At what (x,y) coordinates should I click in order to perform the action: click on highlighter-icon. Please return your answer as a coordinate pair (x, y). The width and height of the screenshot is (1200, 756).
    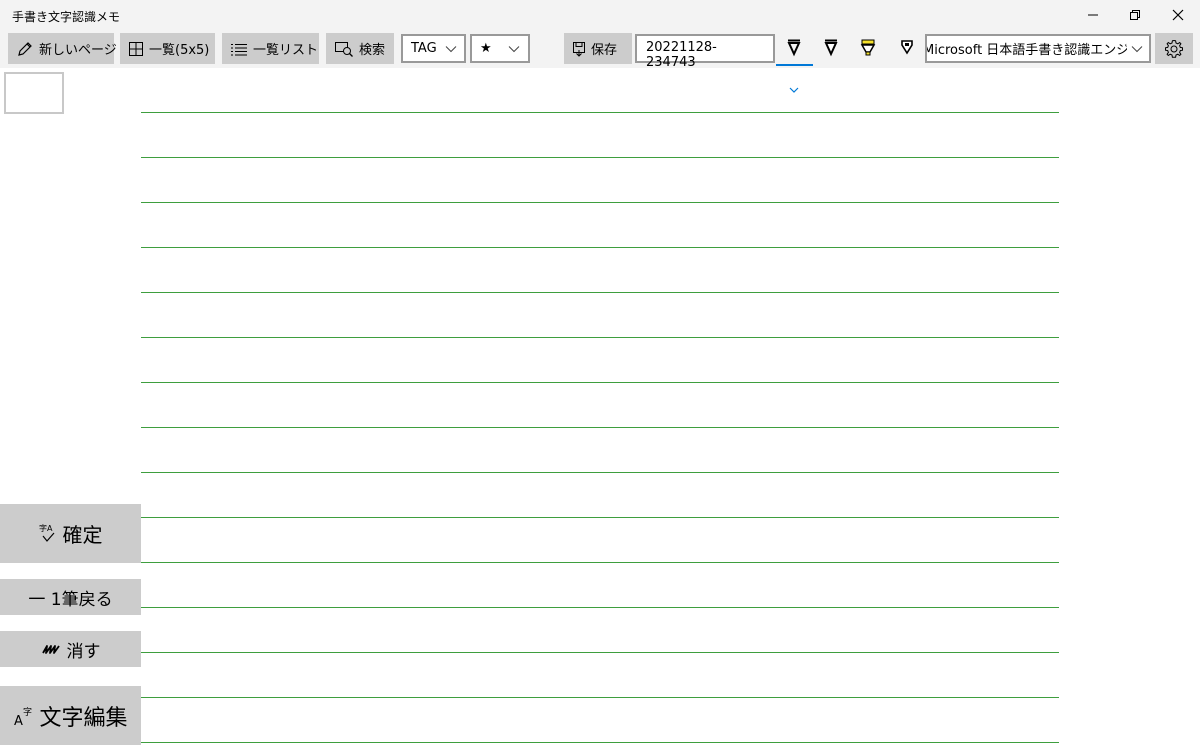
    Looking at the image, I should click on (868, 47).